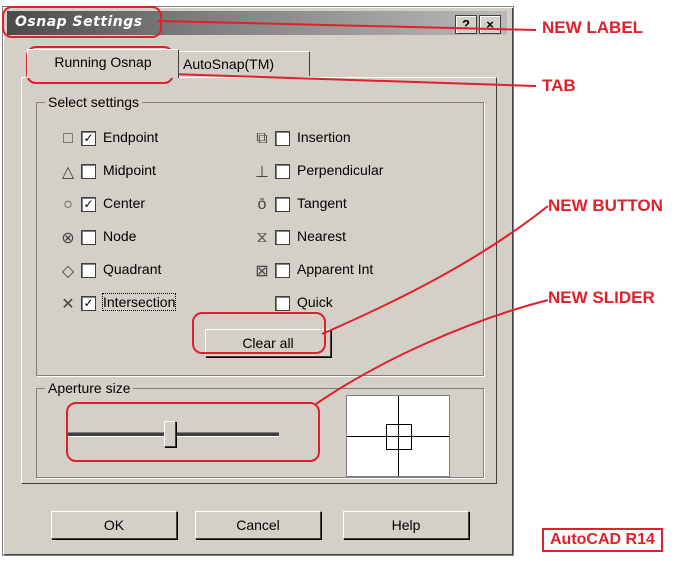 The width and height of the screenshot is (693, 561). I want to click on callout-new-button: NEW BUTTON, so click(605, 205).